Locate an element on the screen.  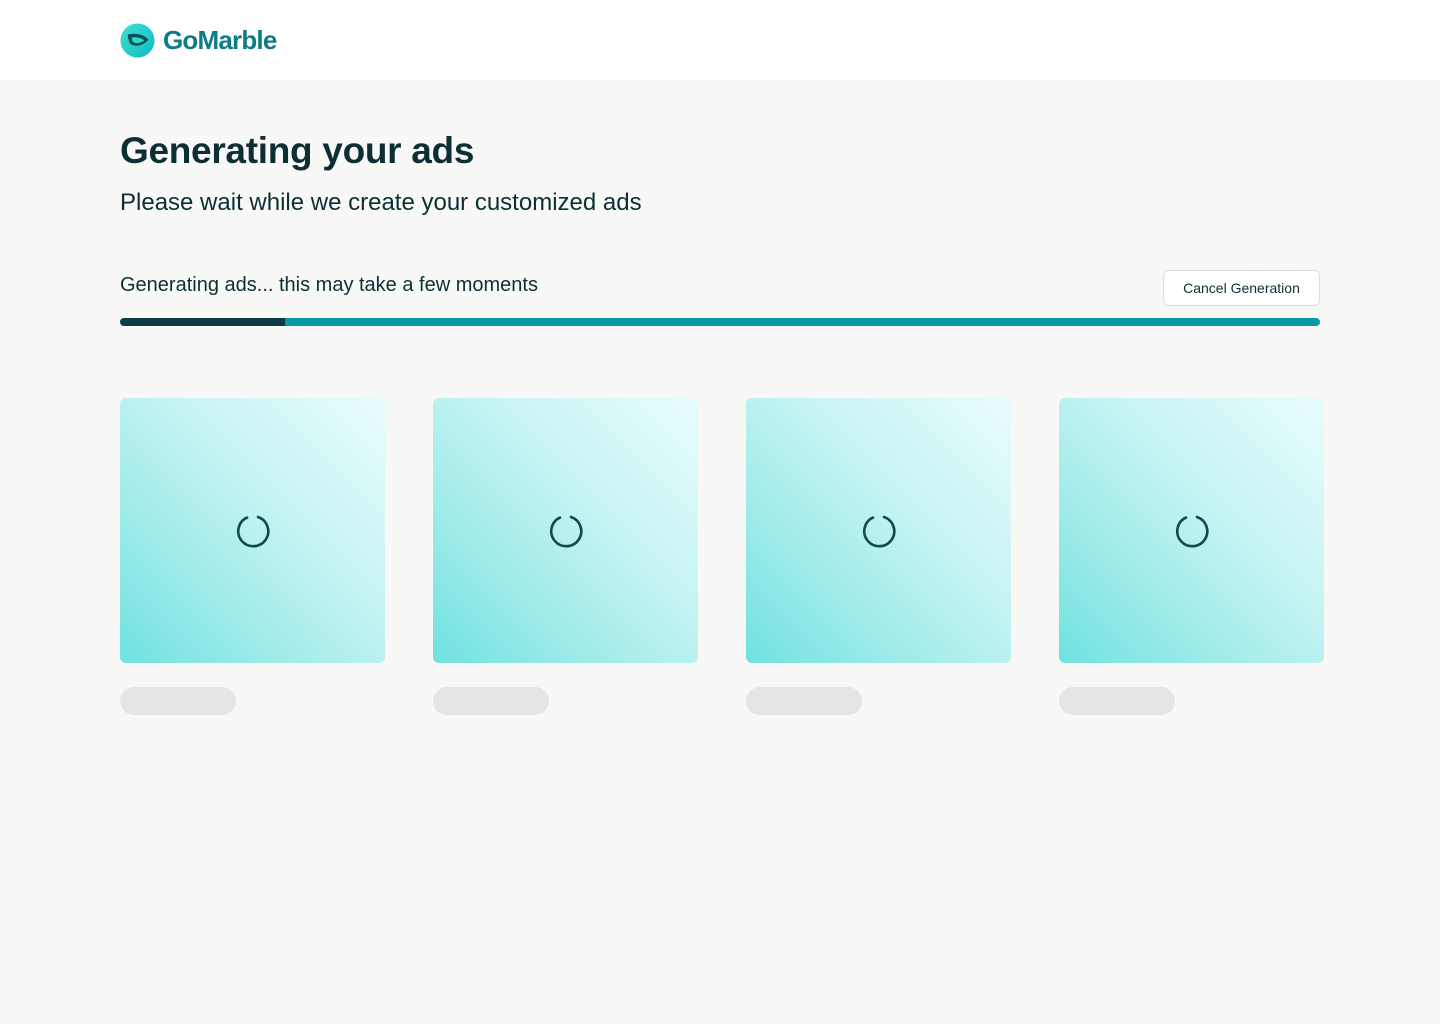
brand-name: GoMarble is located at coordinates (220, 39).